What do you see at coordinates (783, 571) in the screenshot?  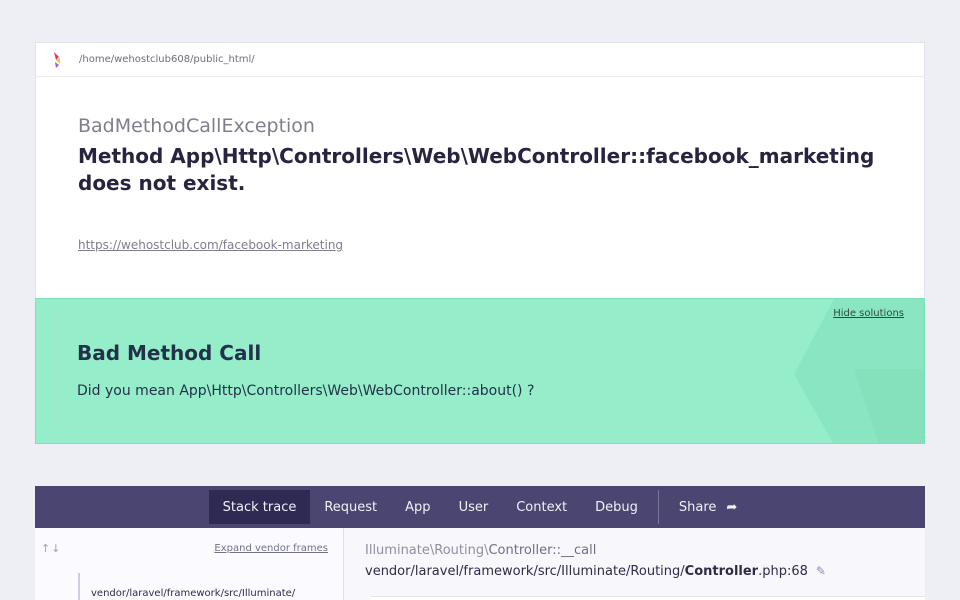 I see `file-ext-line: .php:68` at bounding box center [783, 571].